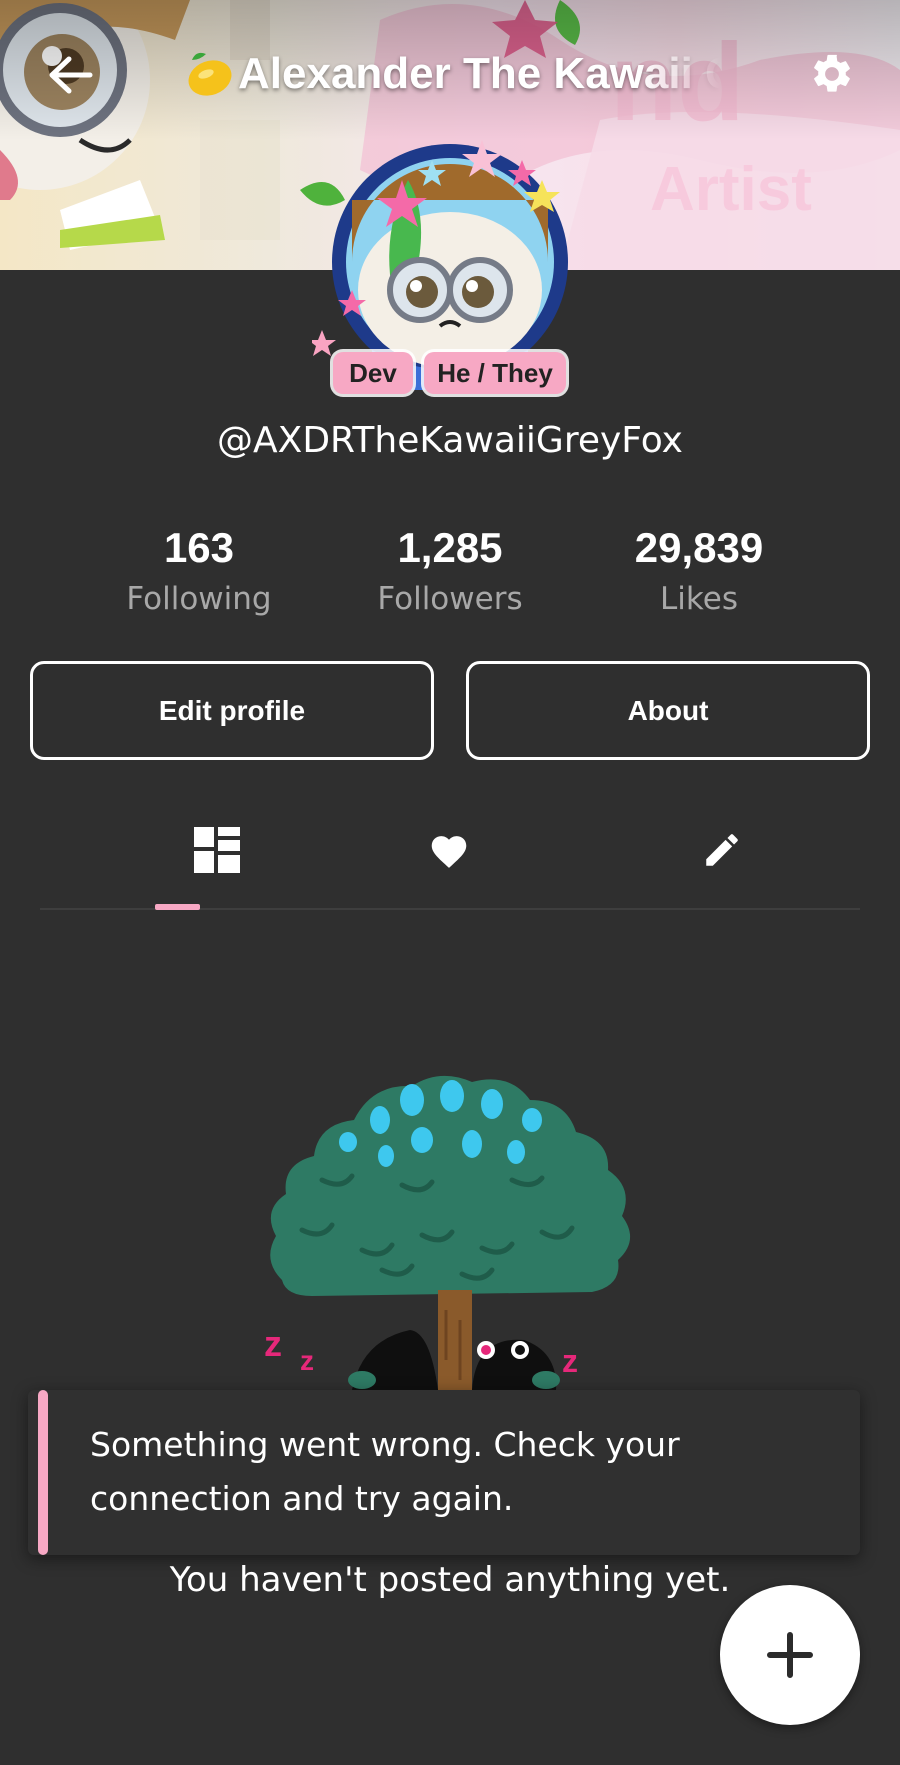 The image size is (900, 1765). I want to click on settings-button, so click(832, 74).